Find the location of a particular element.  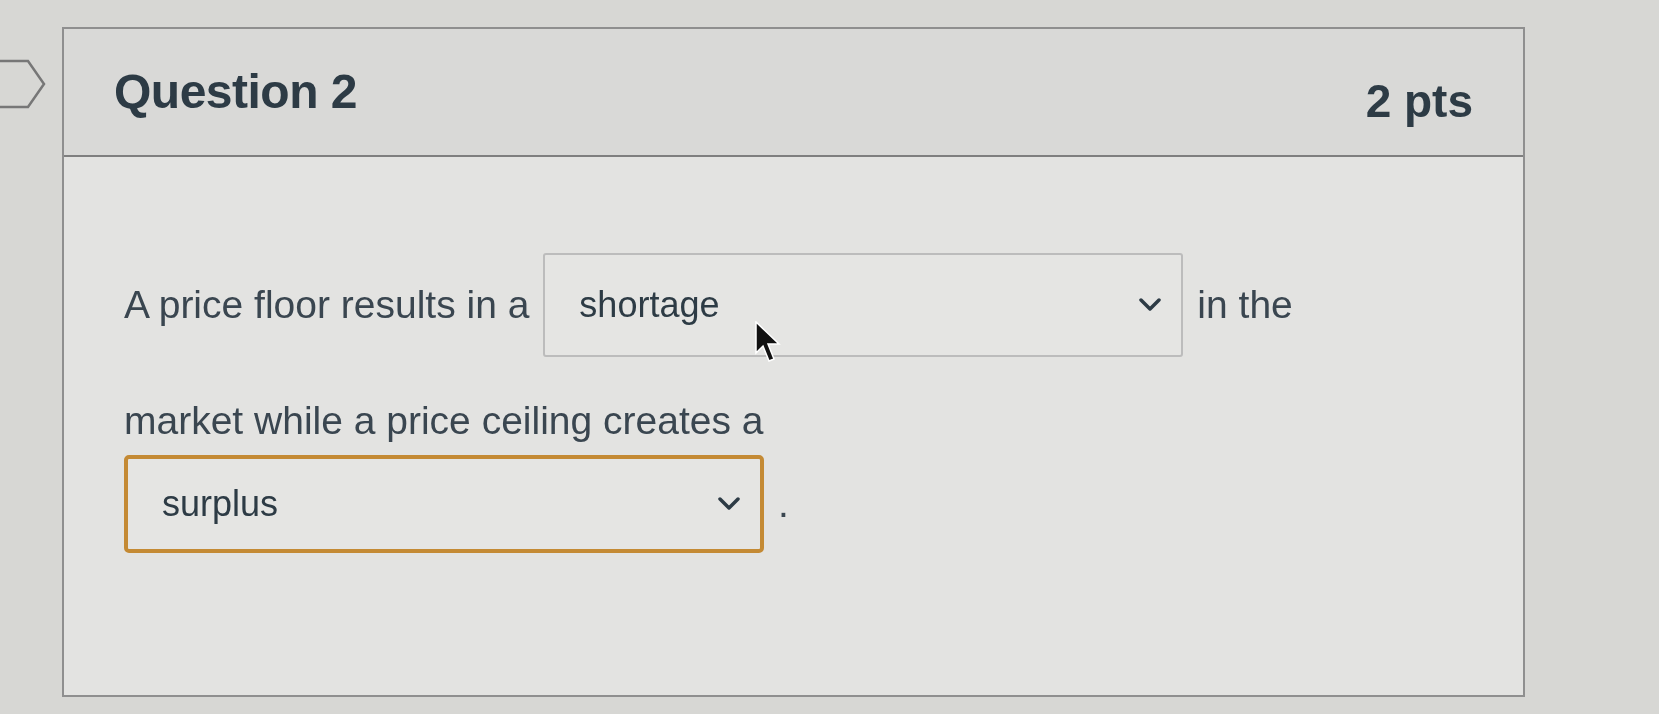

question-text: A price floor results in a is located at coordinates (327, 305).